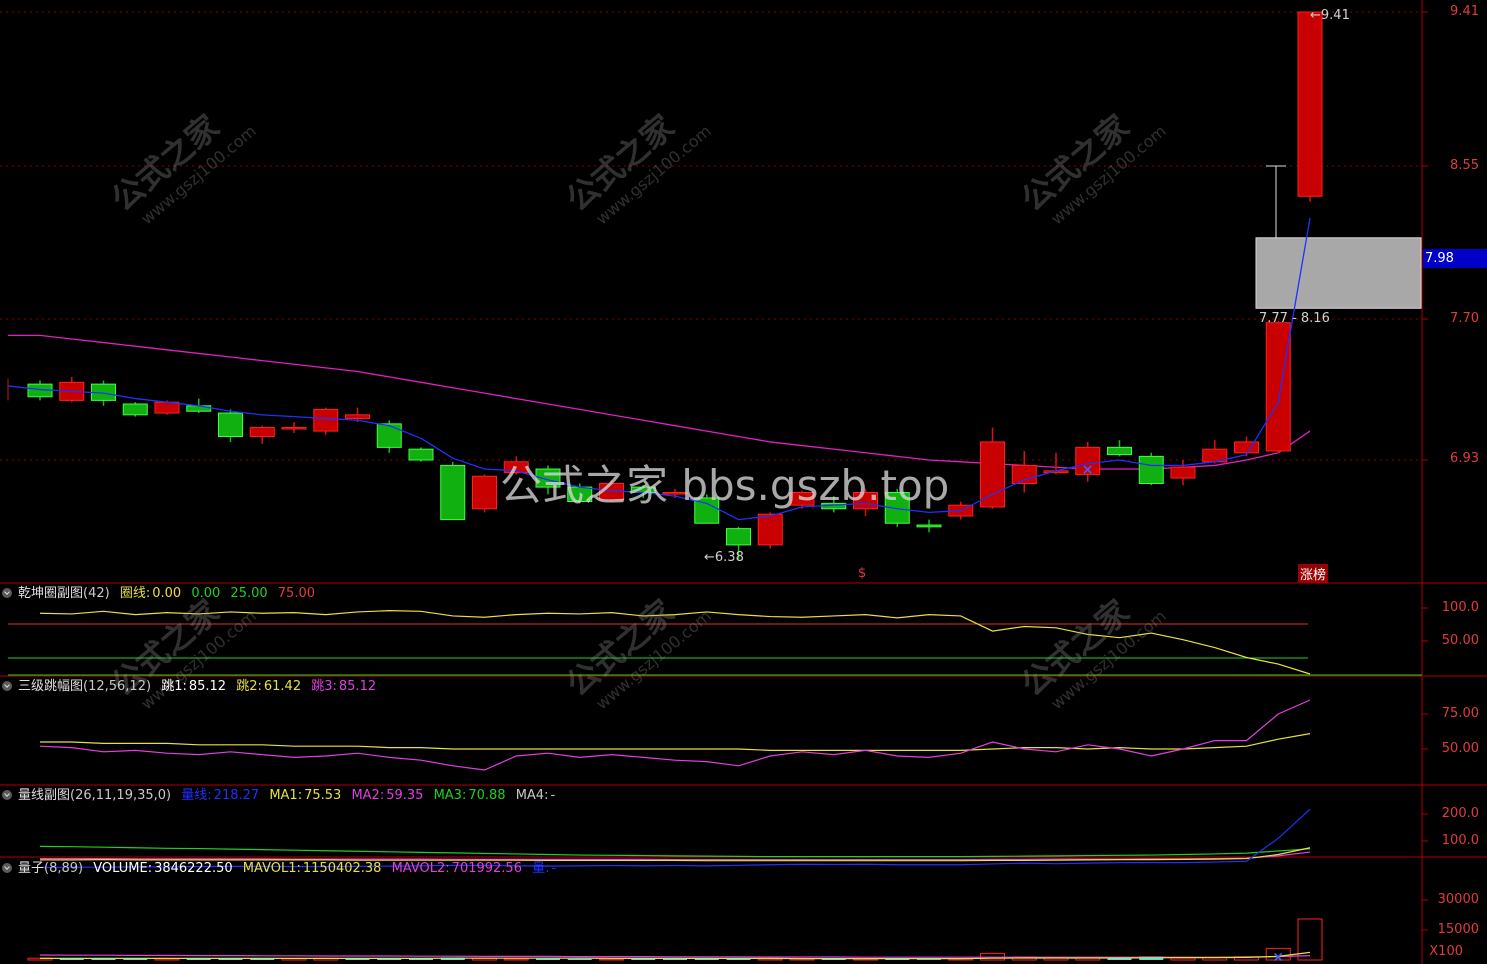  Describe the element at coordinates (1458, 899) in the screenshot. I see `panel4-axis-label: 30000` at that location.